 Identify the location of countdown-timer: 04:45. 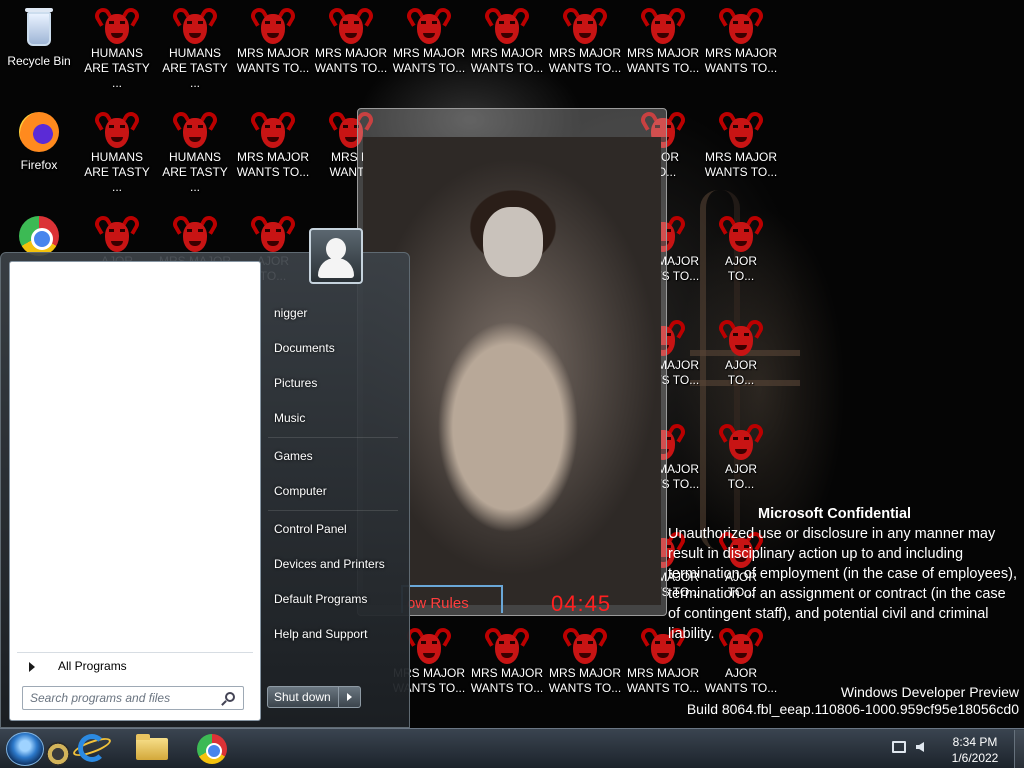
(581, 603).